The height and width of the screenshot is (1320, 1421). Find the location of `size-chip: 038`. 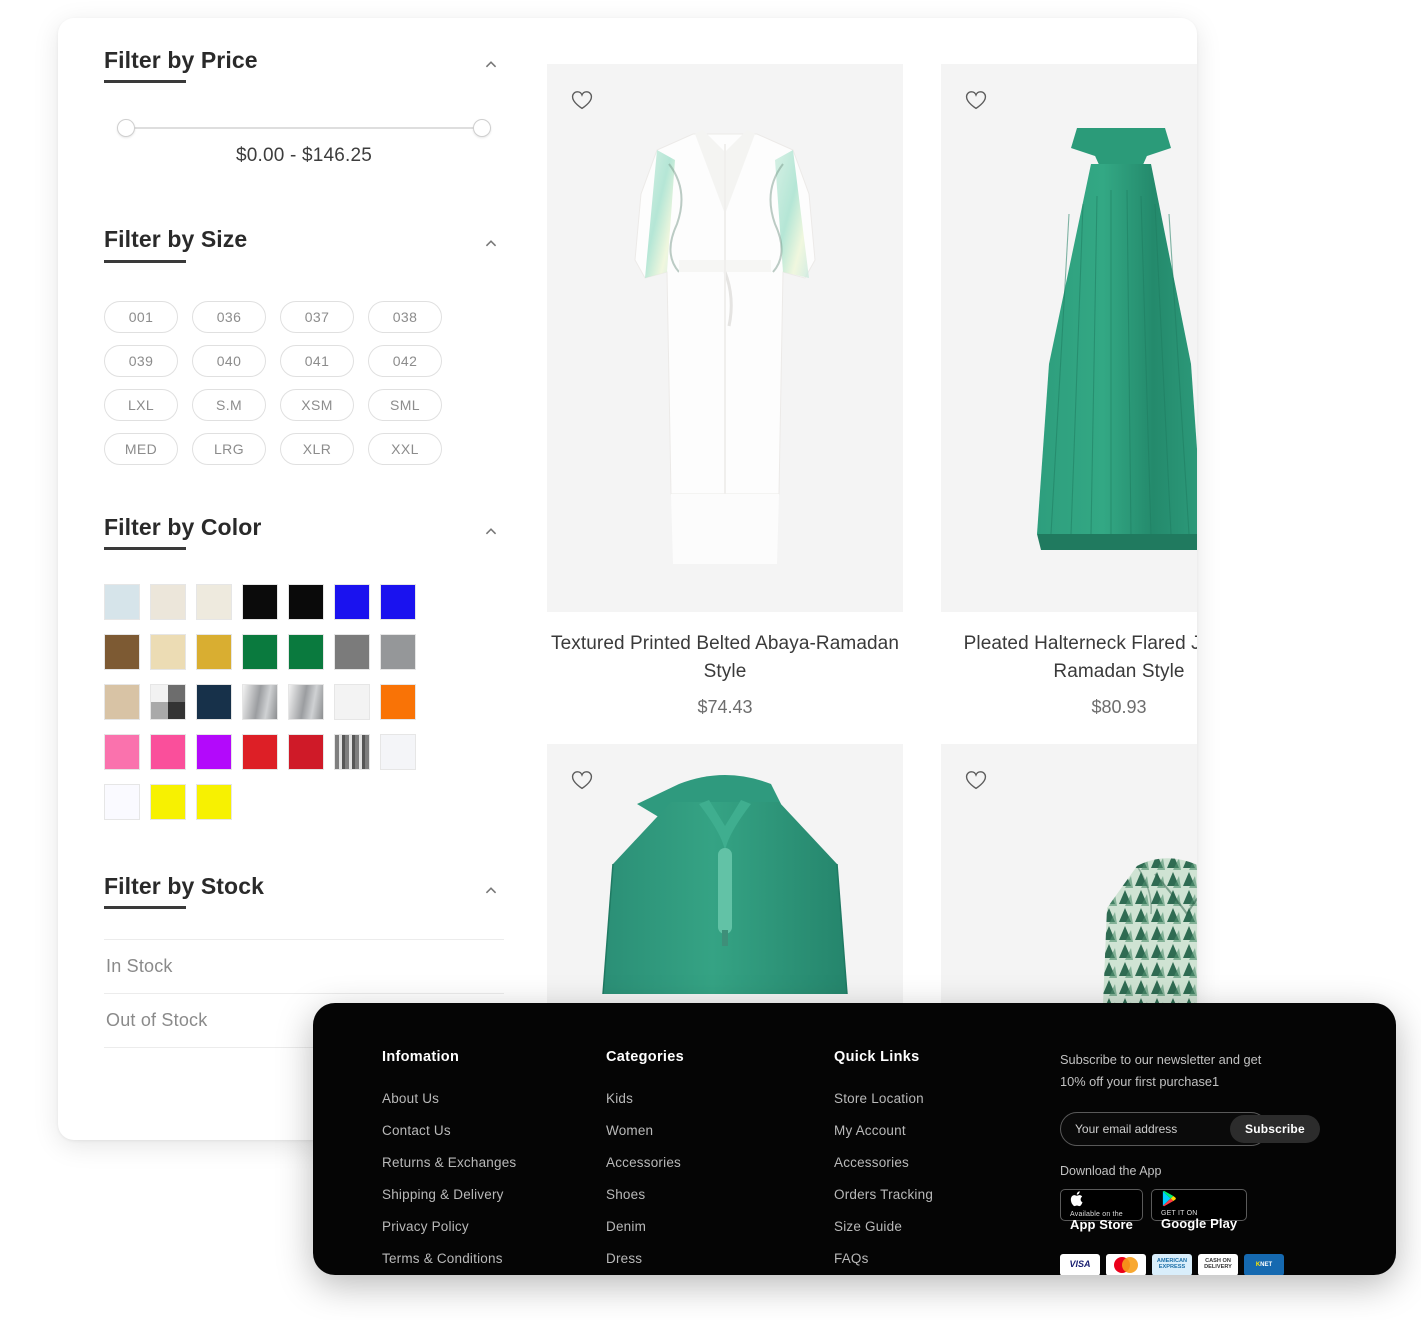

size-chip: 038 is located at coordinates (405, 316).